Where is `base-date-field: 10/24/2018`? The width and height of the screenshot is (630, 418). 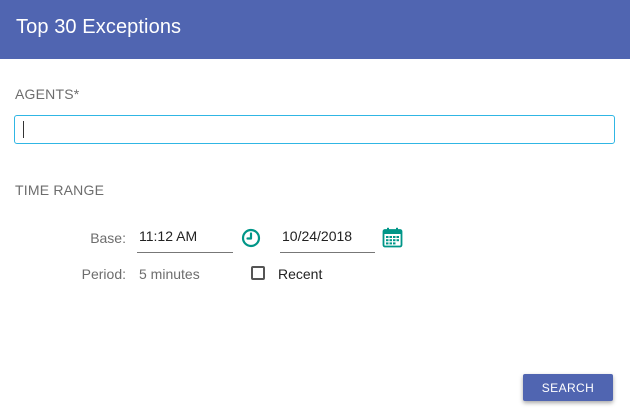
base-date-field: 10/24/2018 is located at coordinates (327, 240).